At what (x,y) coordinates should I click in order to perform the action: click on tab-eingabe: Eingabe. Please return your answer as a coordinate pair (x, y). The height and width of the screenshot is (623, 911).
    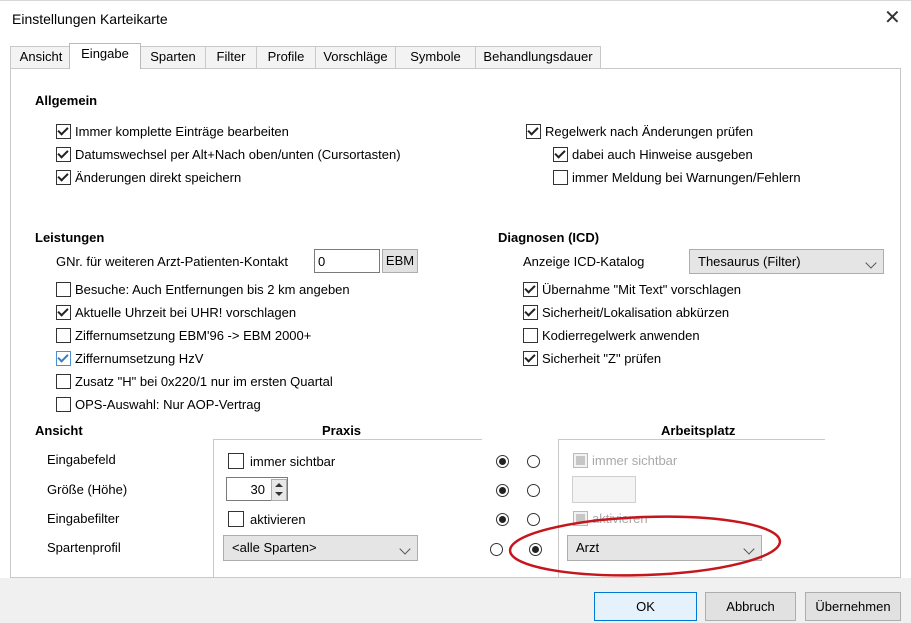
    Looking at the image, I should click on (105, 56).